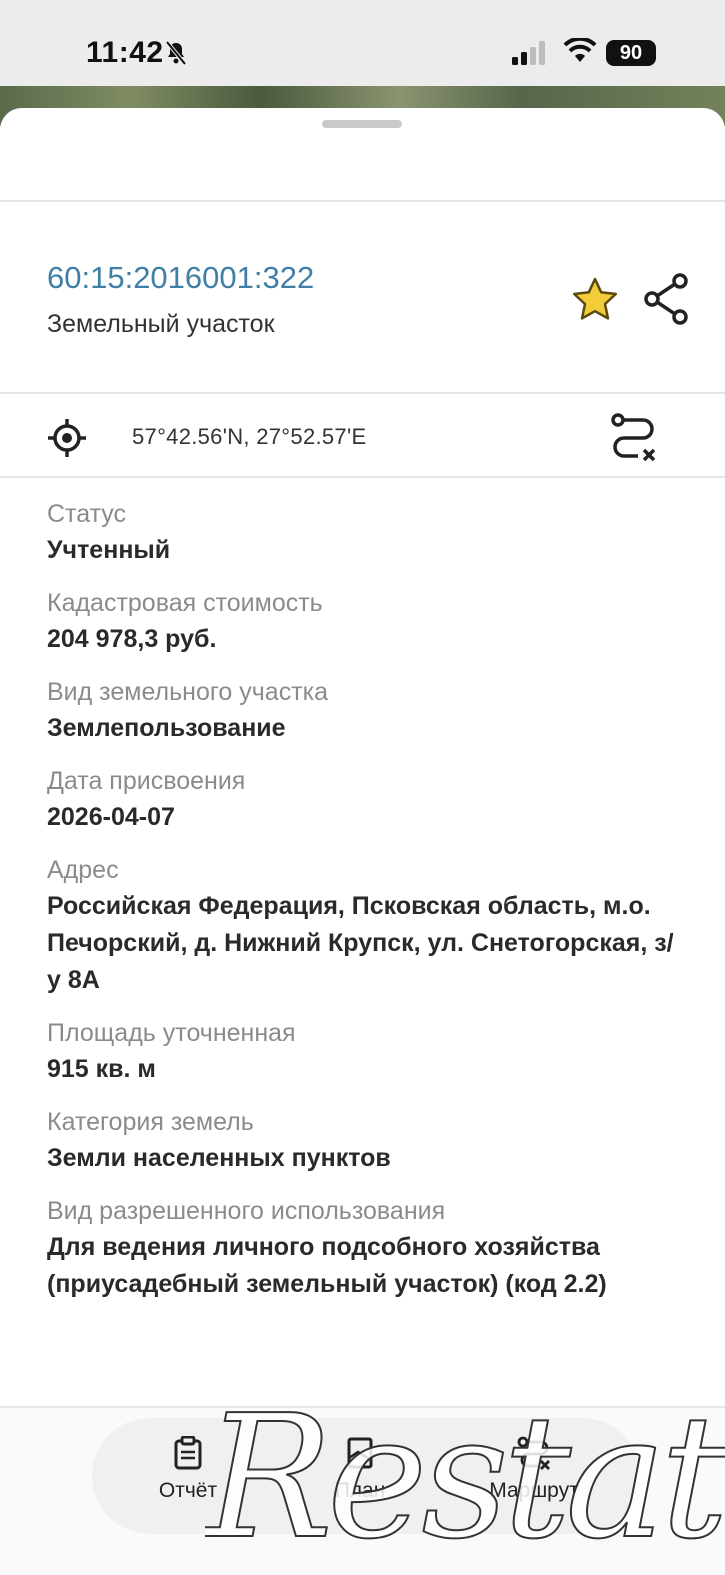 Image resolution: width=725 pixels, height=1575 pixels. I want to click on field-label: Статус, so click(87, 514).